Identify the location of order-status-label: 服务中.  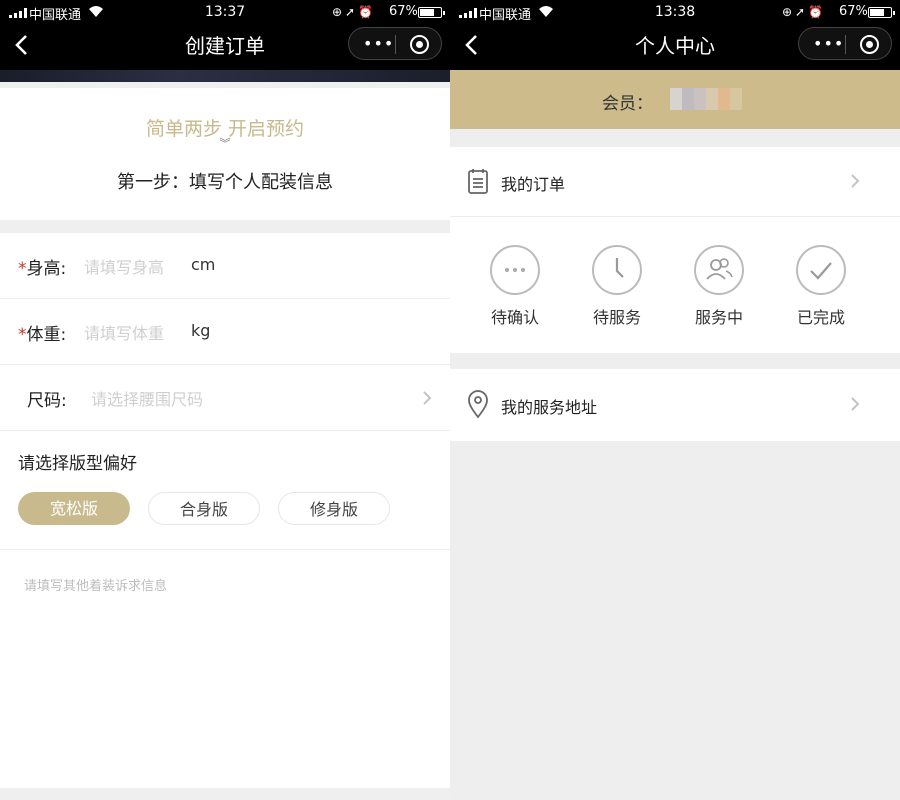
(718, 317).